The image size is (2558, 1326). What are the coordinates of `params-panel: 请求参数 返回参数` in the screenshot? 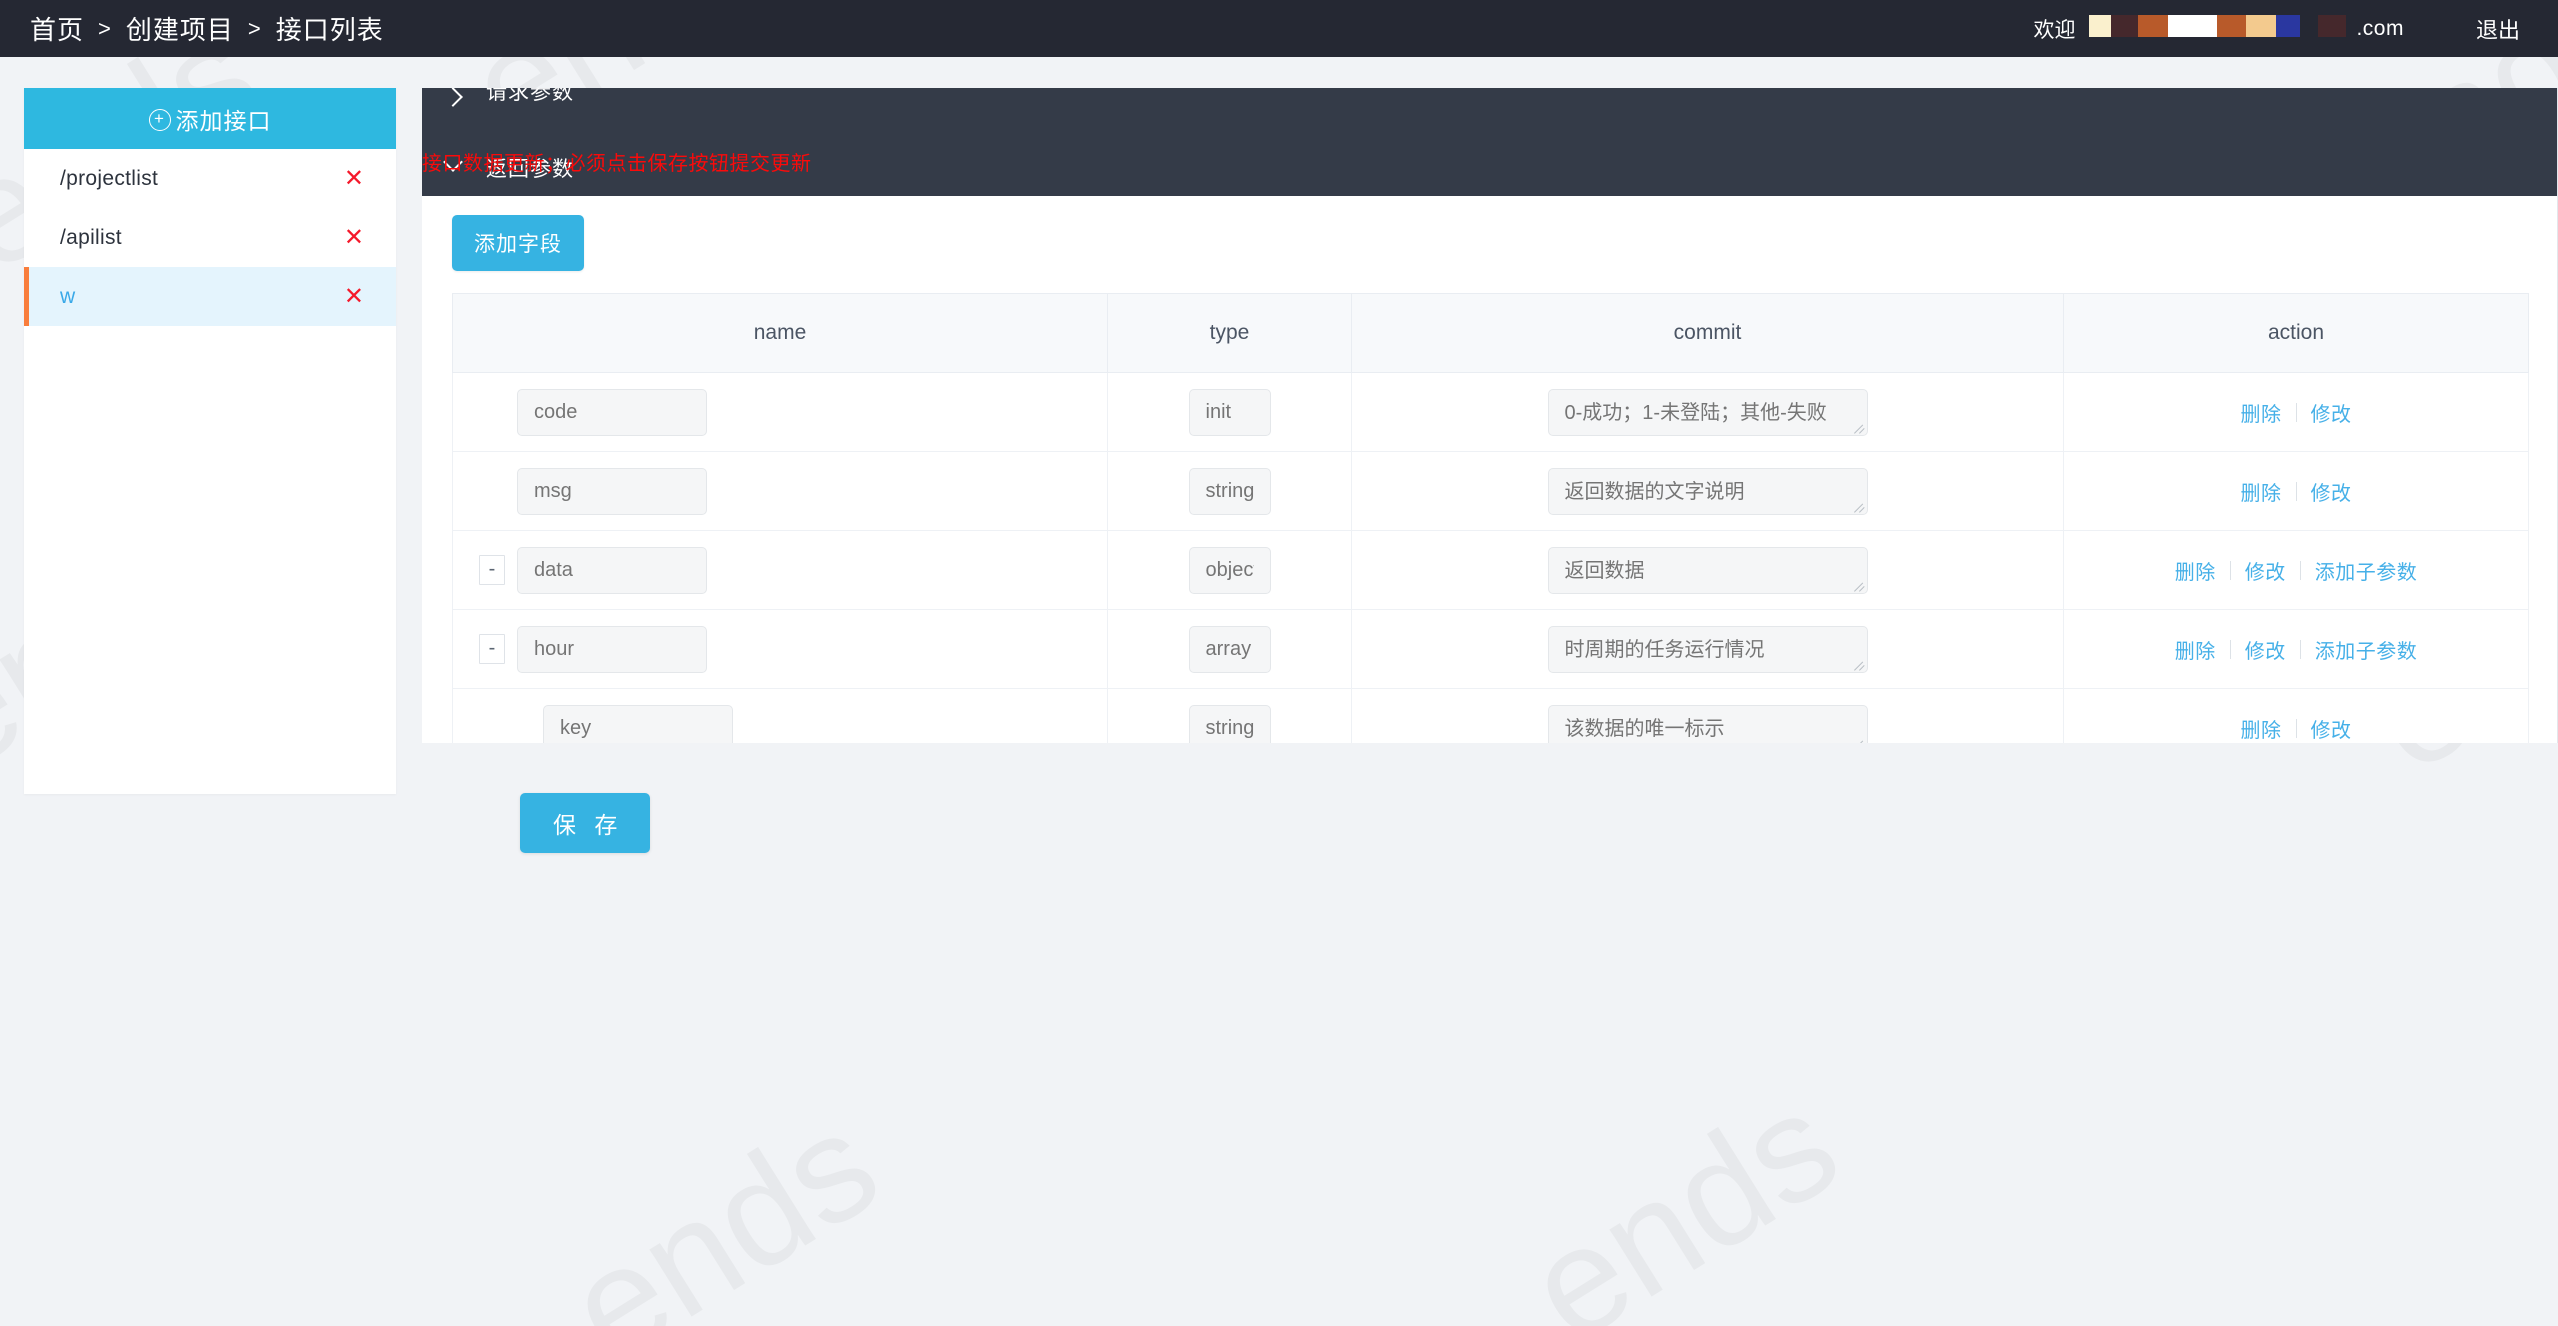 It's located at (1490, 142).